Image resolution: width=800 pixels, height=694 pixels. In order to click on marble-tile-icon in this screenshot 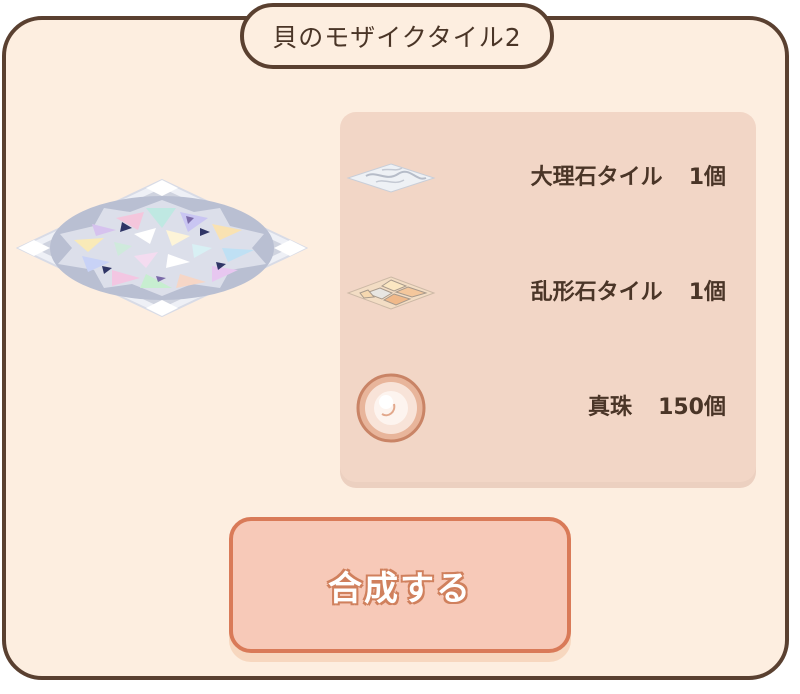, I will do `click(391, 178)`.